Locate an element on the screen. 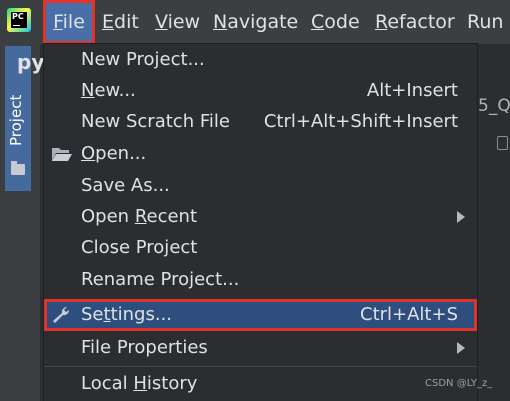 The image size is (510, 401). menu-run: Run is located at coordinates (485, 22).